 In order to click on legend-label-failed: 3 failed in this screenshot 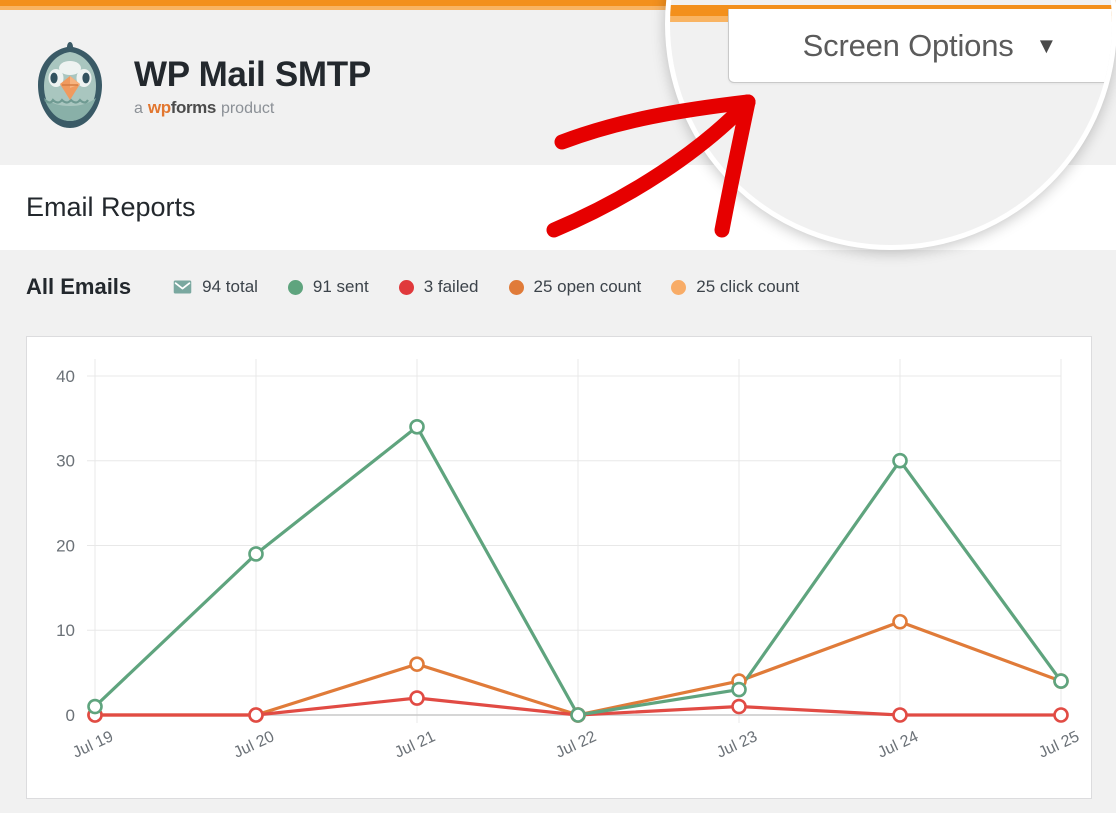, I will do `click(451, 286)`.